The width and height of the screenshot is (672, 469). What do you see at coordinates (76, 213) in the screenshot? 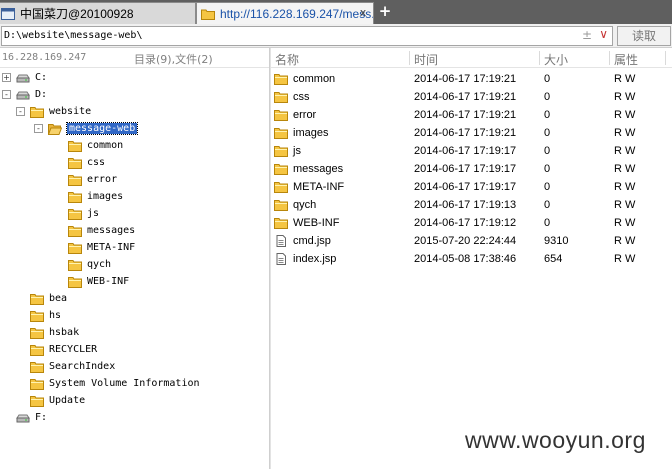
I see `tree-node: js` at bounding box center [76, 213].